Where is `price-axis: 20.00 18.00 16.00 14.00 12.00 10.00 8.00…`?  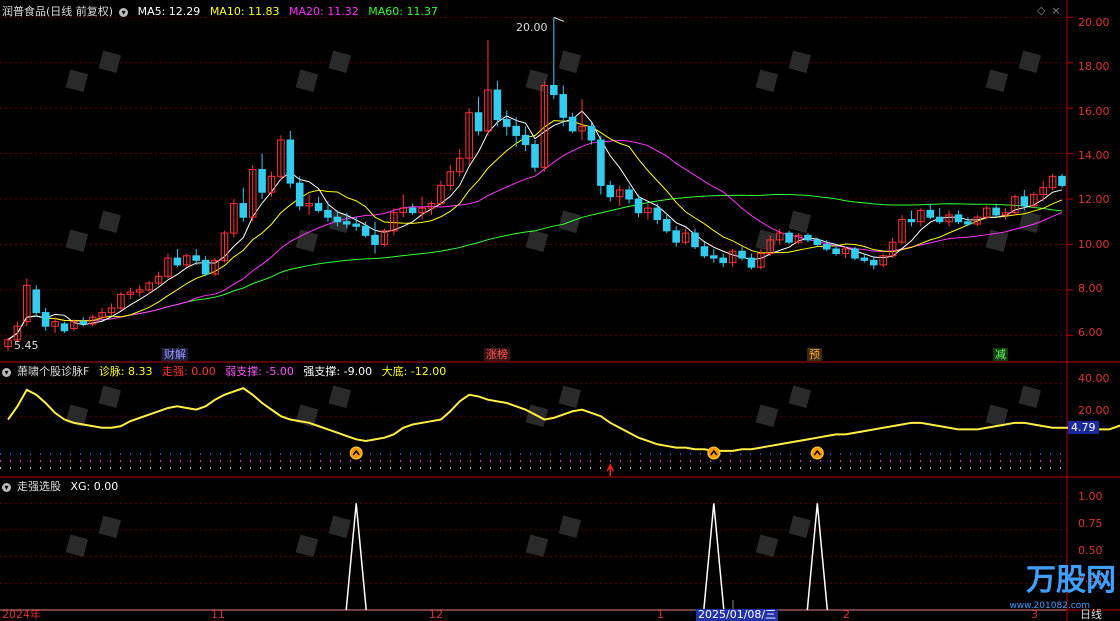
price-axis: 20.00 18.00 16.00 14.00 12.00 10.00 8.00… is located at coordinates (1095, 180).